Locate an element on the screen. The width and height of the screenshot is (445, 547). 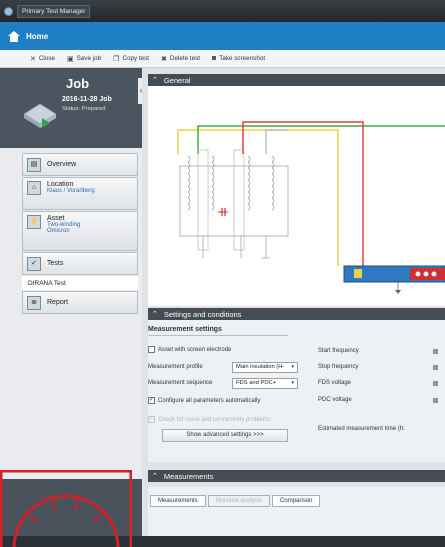
measurement-profile-label: Measurement profile is located at coordinates (175, 367).